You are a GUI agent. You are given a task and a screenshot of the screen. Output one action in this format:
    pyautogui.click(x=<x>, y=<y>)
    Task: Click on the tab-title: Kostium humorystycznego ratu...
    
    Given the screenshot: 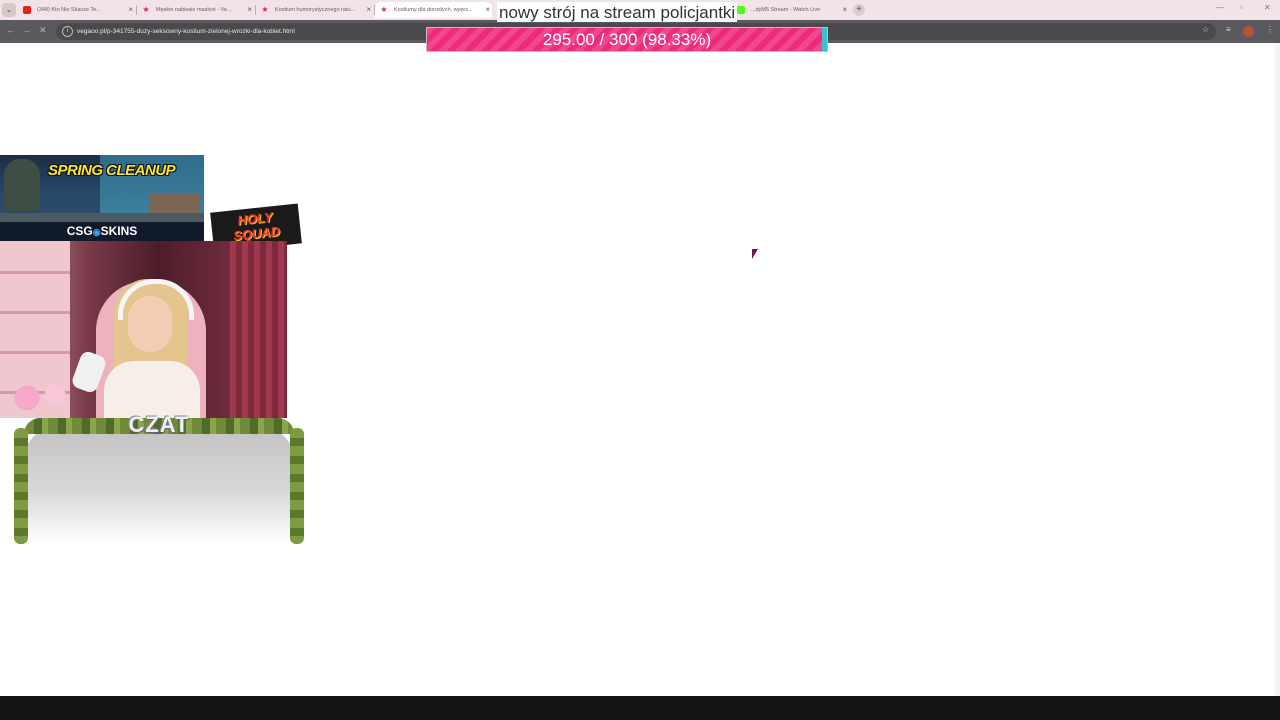 What is the action you would take?
    pyautogui.click(x=315, y=10)
    